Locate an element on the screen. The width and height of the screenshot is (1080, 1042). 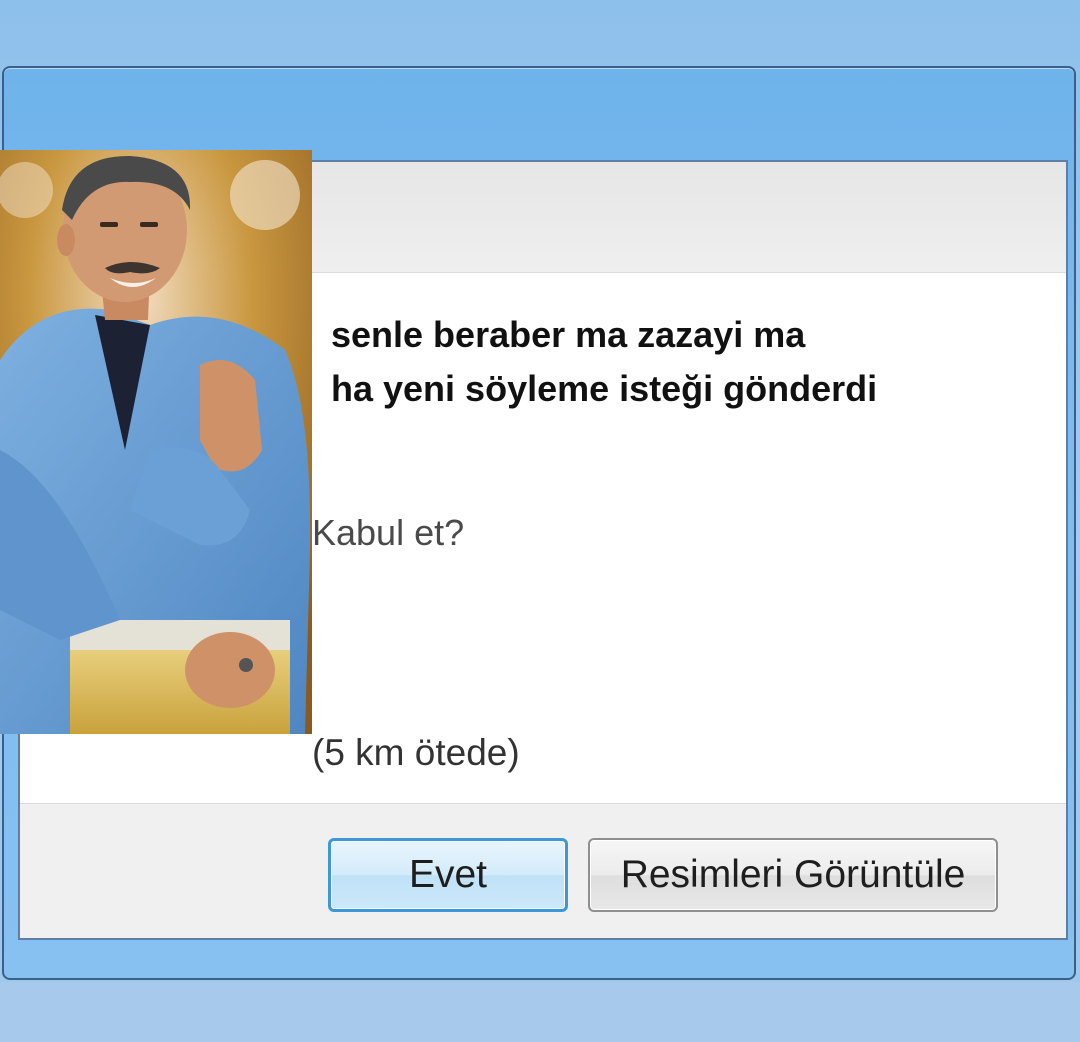
question-text: Kabul et? is located at coordinates (388, 532).